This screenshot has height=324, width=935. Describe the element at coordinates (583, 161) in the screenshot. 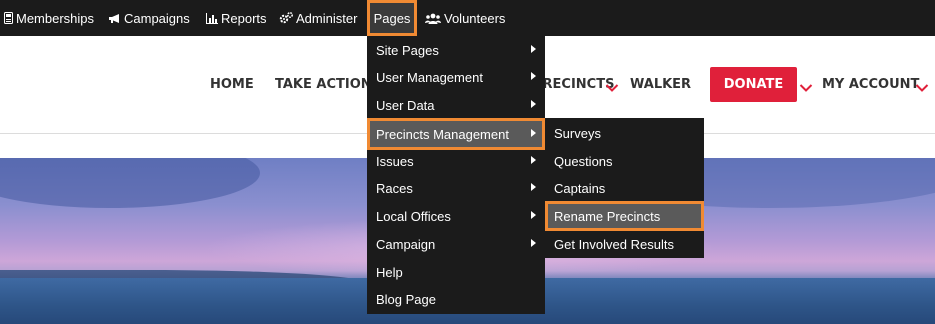

I see `submenu-item-label: Questions` at that location.